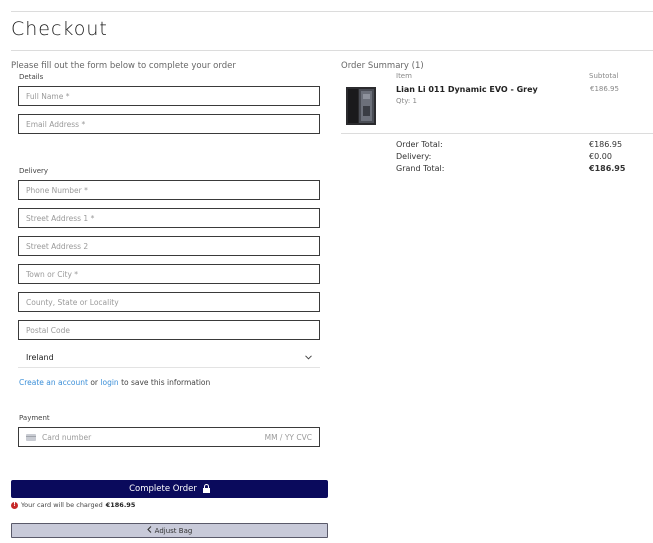 This screenshot has height=543, width=653. What do you see at coordinates (169, 330) in the screenshot?
I see `postal-code-field: Postal Code` at bounding box center [169, 330].